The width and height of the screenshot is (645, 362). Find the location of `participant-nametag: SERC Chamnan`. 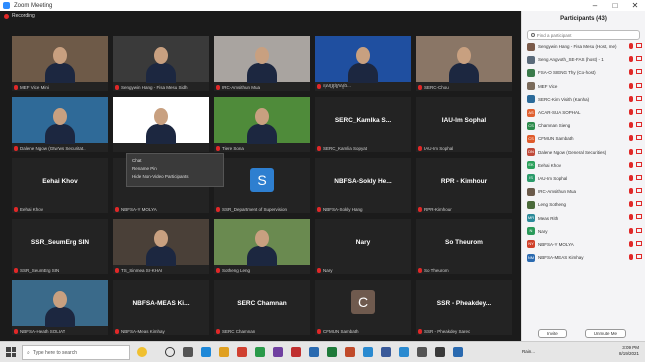

participant-nametag: SERC Chamnan is located at coordinates (235, 331).